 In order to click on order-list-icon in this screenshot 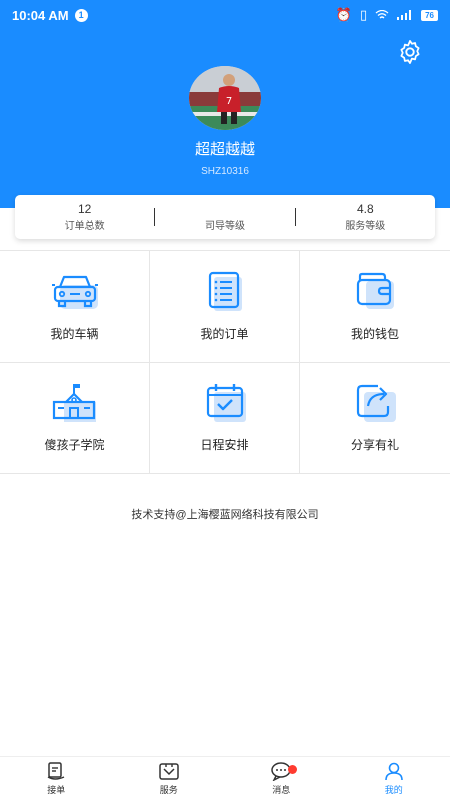, I will do `click(225, 291)`.